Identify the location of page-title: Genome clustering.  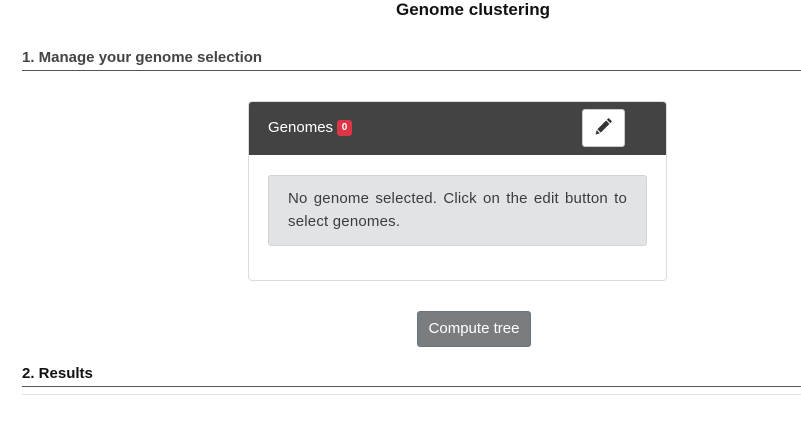
(473, 9).